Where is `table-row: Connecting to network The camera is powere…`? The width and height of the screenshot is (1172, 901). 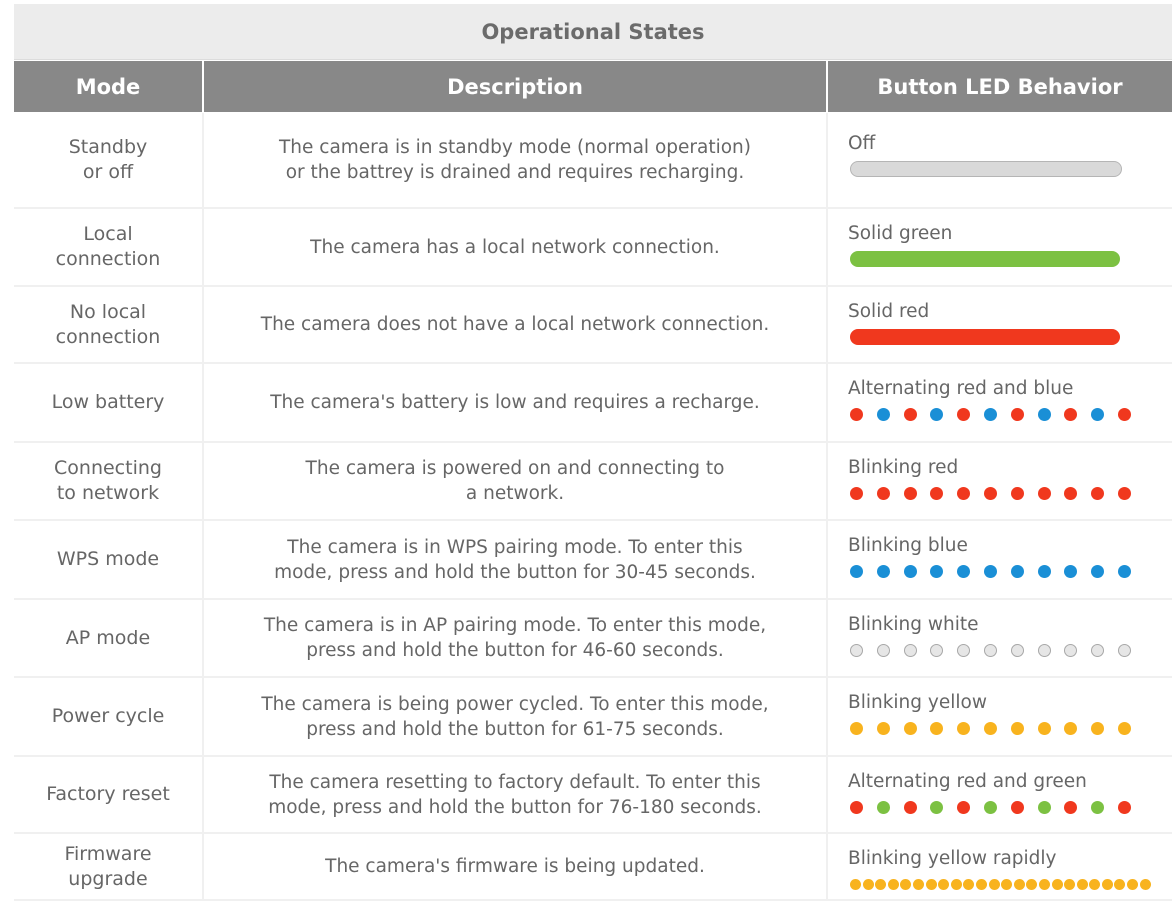 table-row: Connecting to network The camera is powere… is located at coordinates (593, 482).